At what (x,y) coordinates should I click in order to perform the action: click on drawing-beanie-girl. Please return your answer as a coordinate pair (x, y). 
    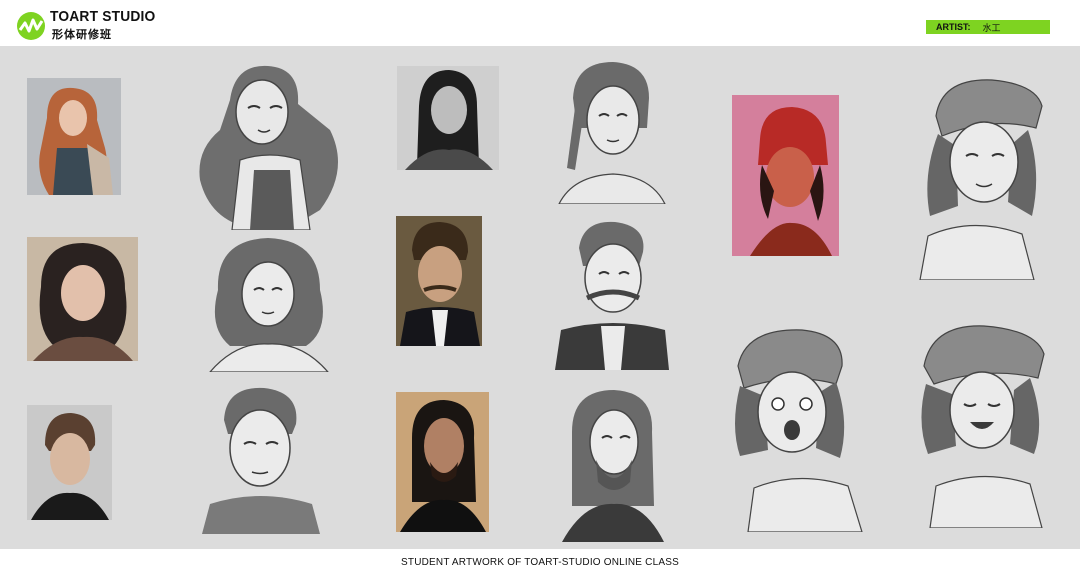
    Looking at the image, I should click on (979, 178).